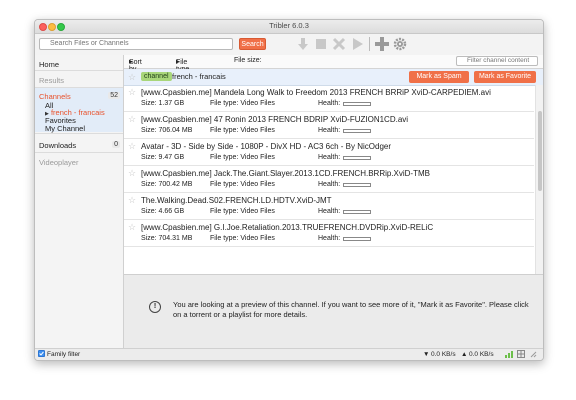  I want to click on mark-as-spam-button: Mark as Spam, so click(439, 77).